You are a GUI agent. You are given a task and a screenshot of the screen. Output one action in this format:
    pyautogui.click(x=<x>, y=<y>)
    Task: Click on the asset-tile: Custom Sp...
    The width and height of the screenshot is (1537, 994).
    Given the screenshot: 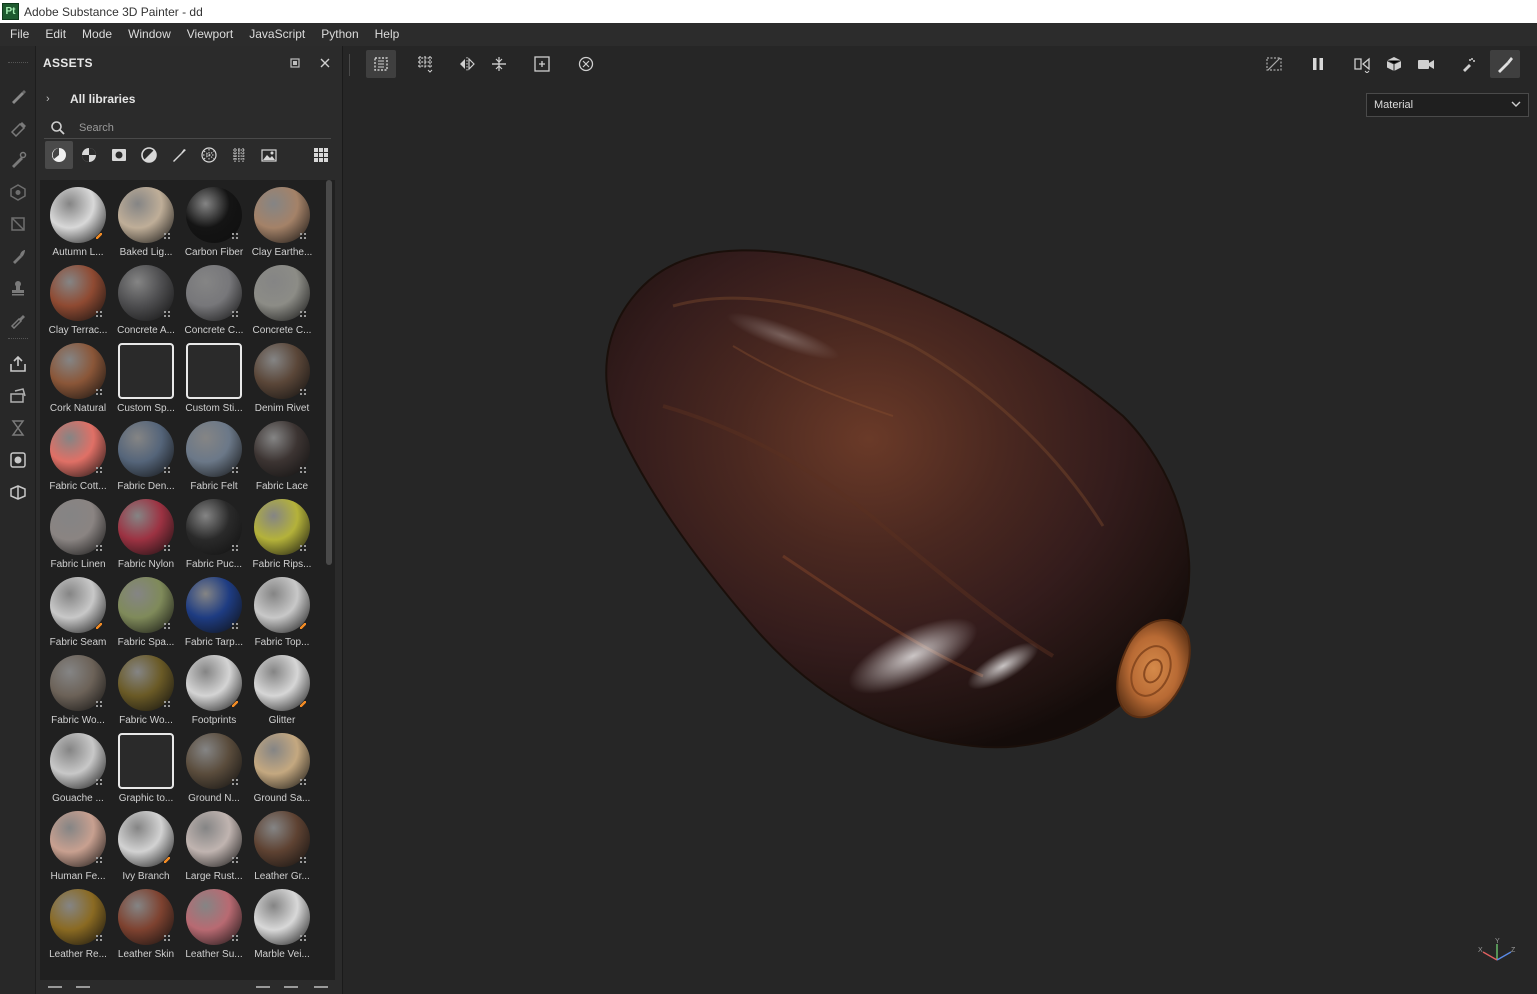 What is the action you would take?
    pyautogui.click(x=146, y=380)
    